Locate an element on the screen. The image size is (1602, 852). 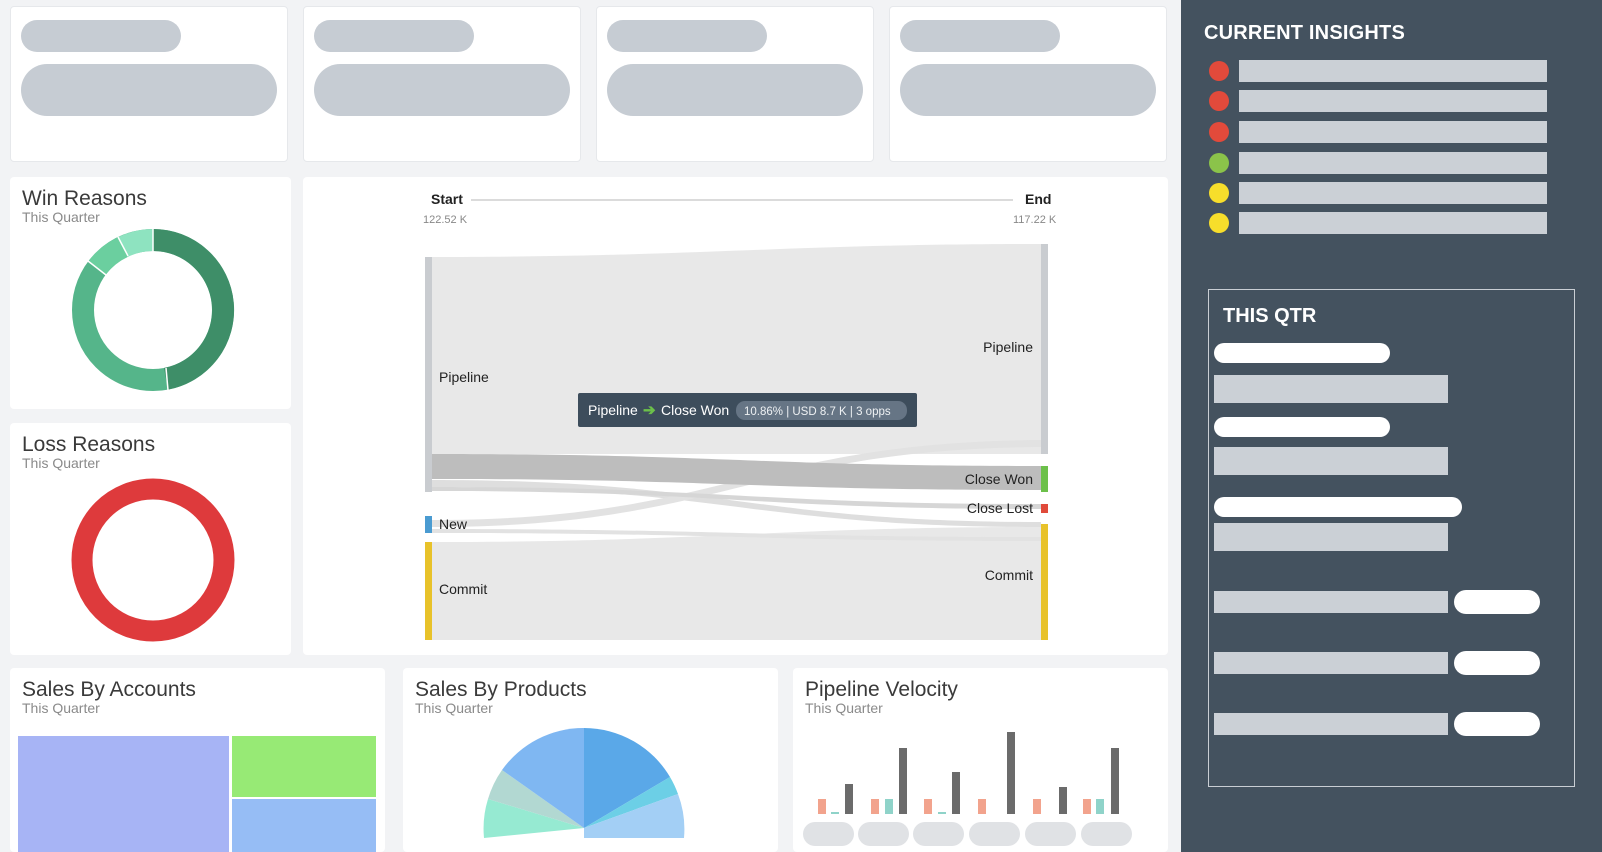
sales-by-accounts-subtitle: This Quarter is located at coordinates (61, 708).